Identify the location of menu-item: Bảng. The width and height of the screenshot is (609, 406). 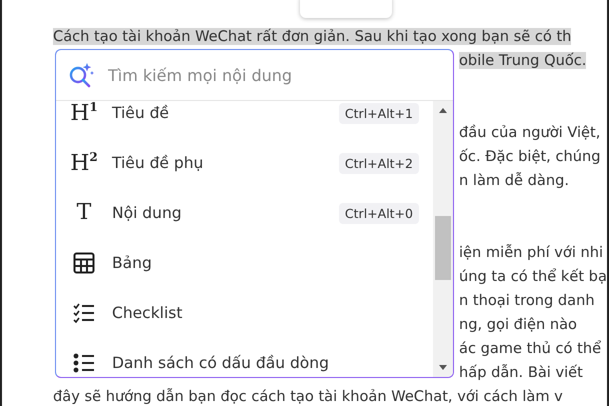
(244, 263).